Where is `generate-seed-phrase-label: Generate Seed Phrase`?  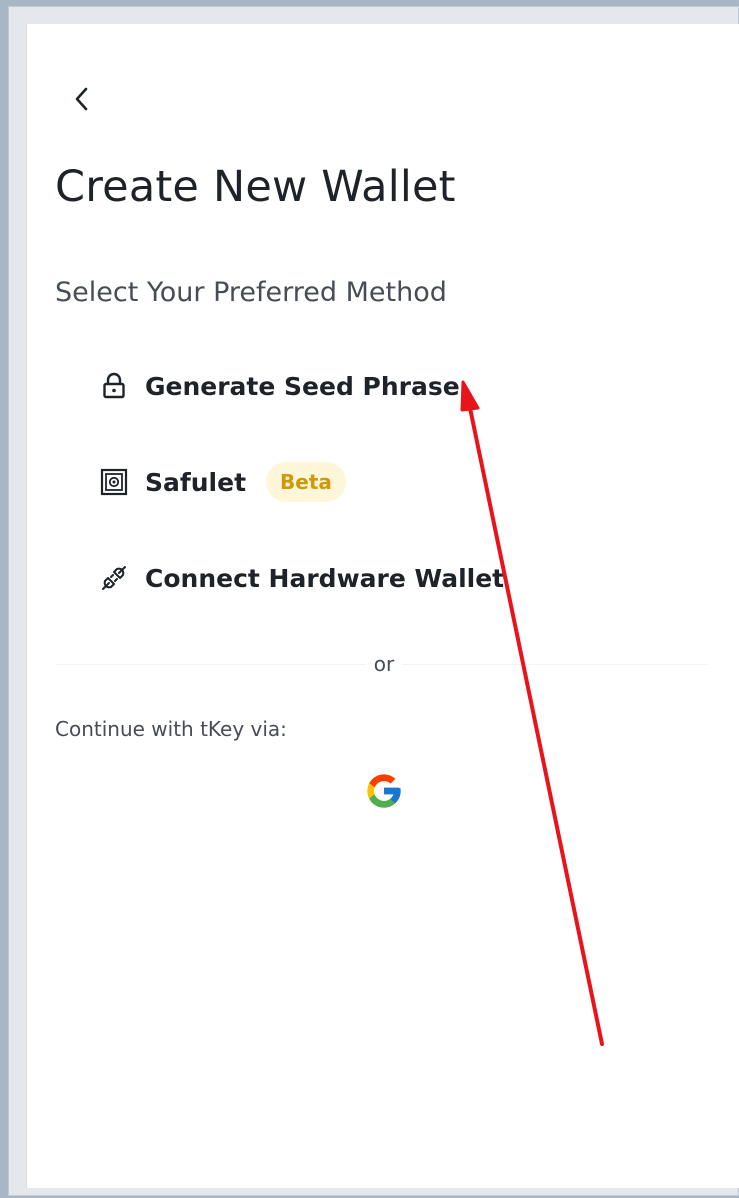 generate-seed-phrase-label: Generate Seed Phrase is located at coordinates (302, 386).